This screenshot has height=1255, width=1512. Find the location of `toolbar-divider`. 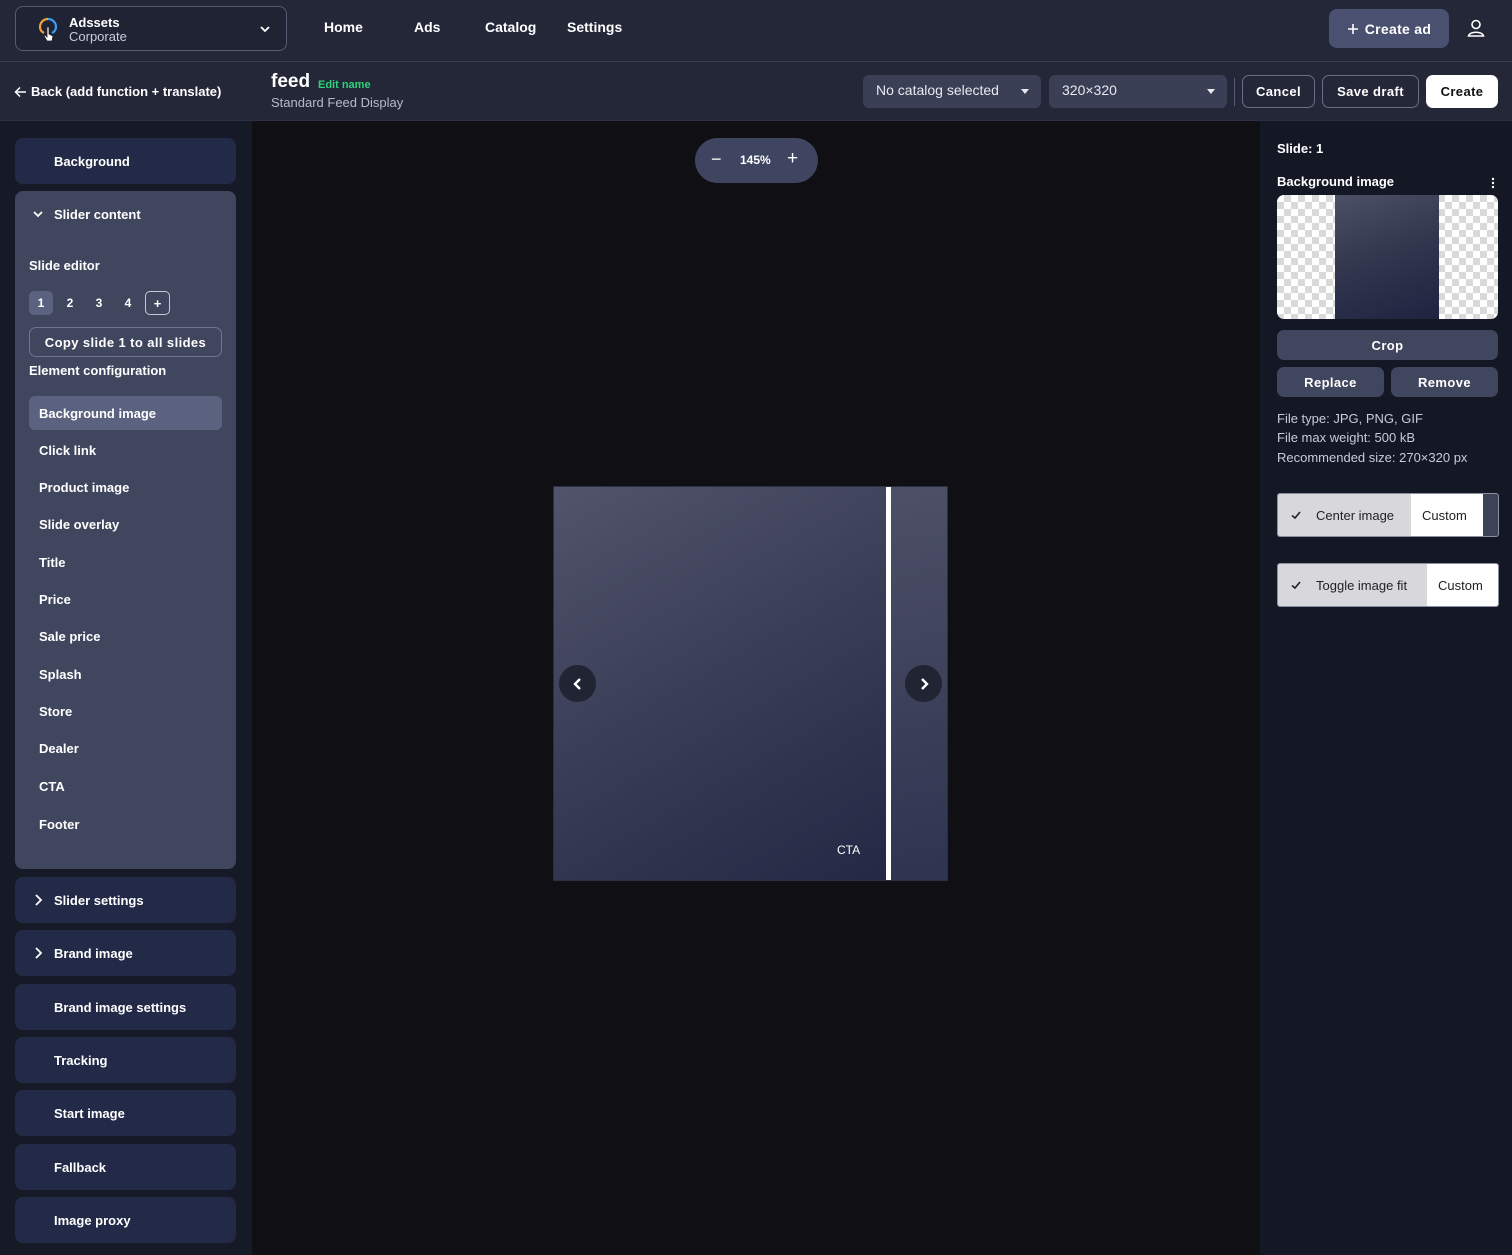

toolbar-divider is located at coordinates (1234, 92).